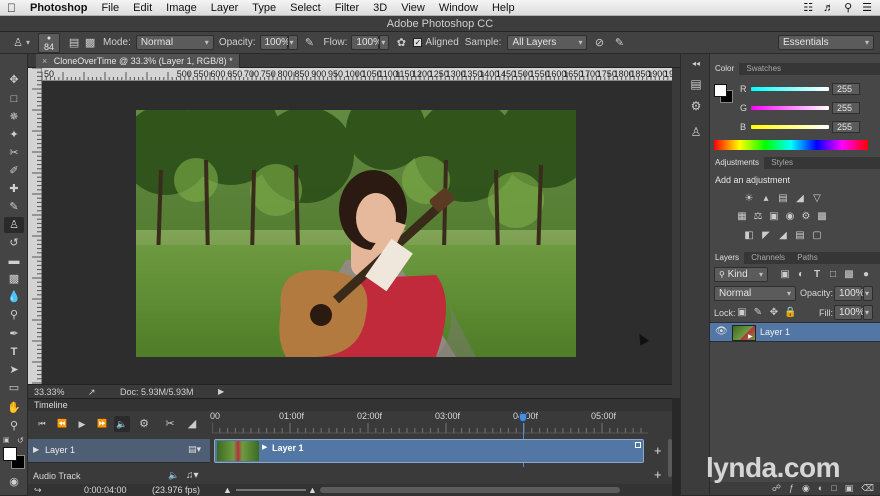  I want to click on vibrance-icon: ▽, so click(817, 198).